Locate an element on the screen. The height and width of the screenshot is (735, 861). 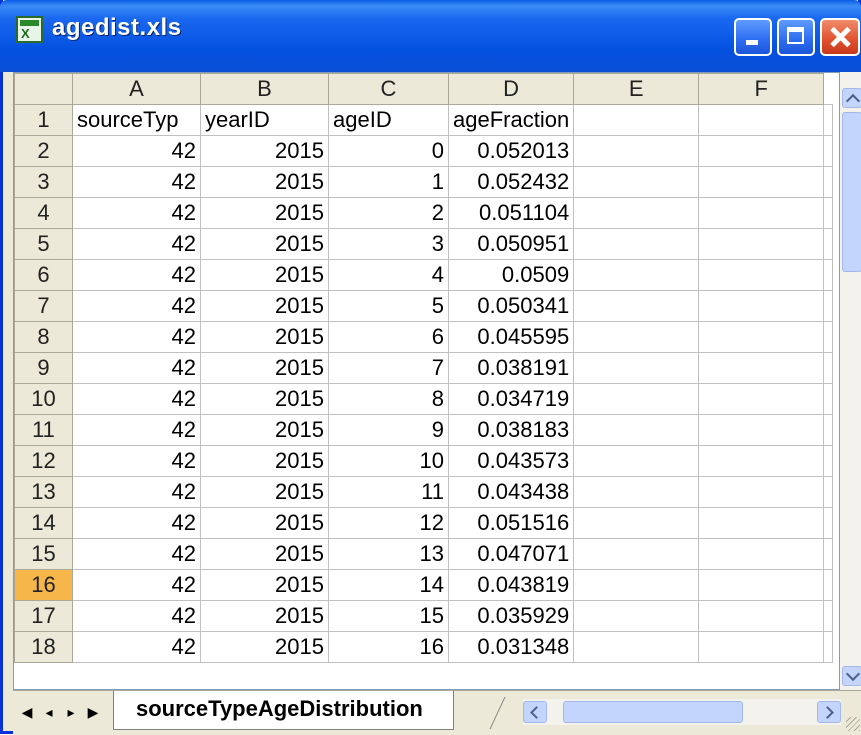
row-header: 9 is located at coordinates (43, 368).